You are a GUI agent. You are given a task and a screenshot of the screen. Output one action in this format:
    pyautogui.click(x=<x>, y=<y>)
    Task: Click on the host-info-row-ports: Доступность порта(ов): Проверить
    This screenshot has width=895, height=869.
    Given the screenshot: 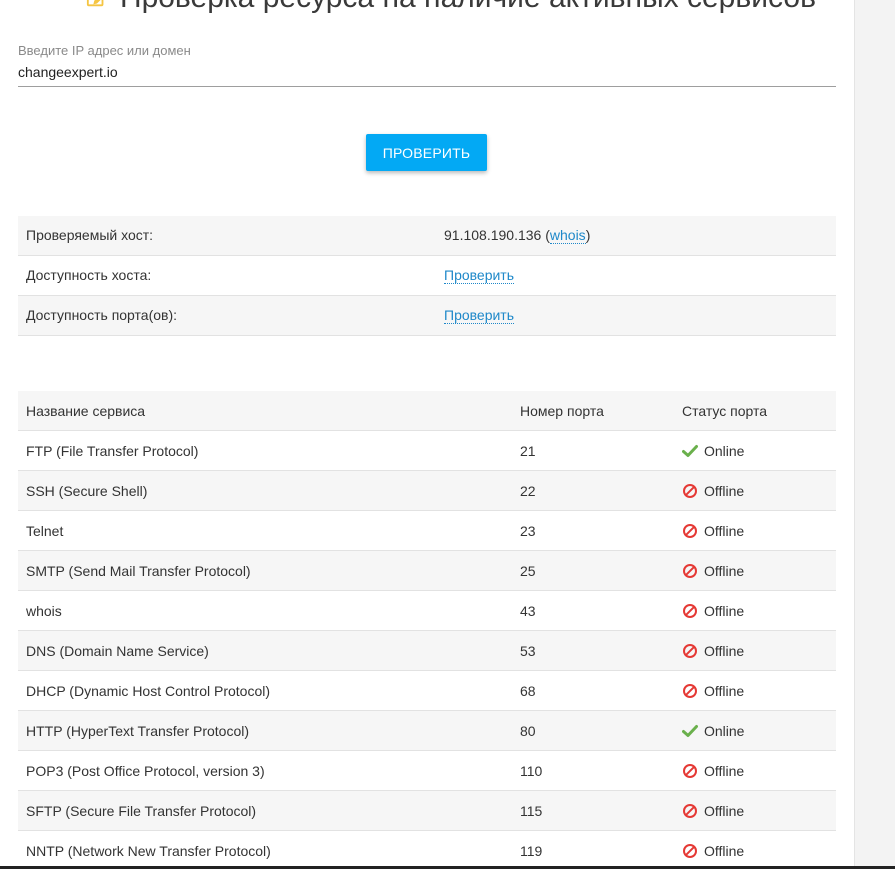 What is the action you would take?
    pyautogui.click(x=427, y=316)
    